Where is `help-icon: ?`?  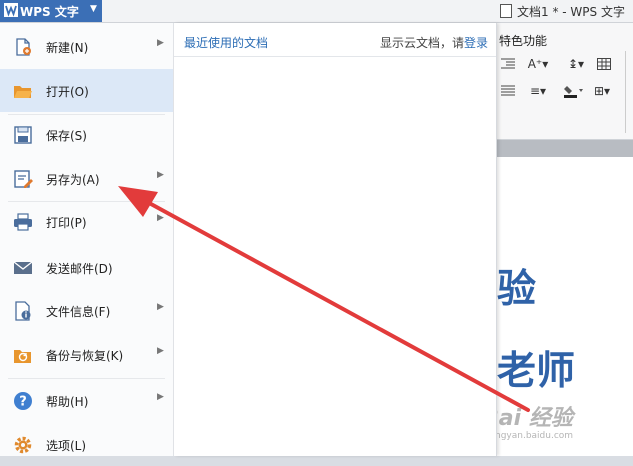
help-icon: ? is located at coordinates (23, 401).